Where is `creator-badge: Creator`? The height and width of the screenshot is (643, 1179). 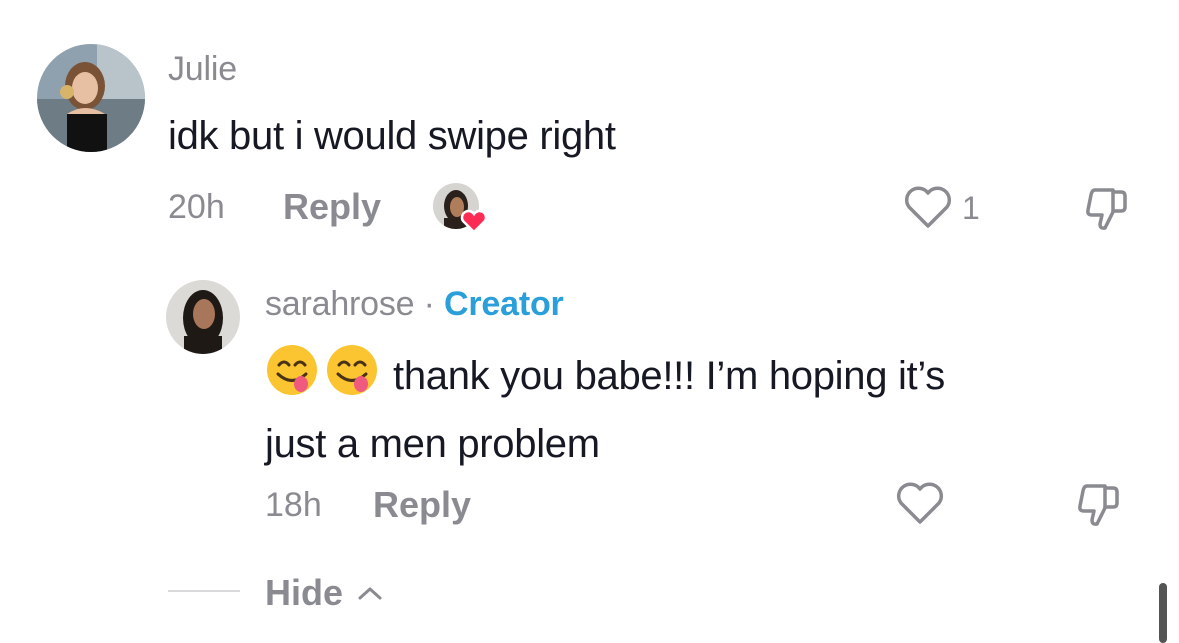
creator-badge: Creator is located at coordinates (504, 304).